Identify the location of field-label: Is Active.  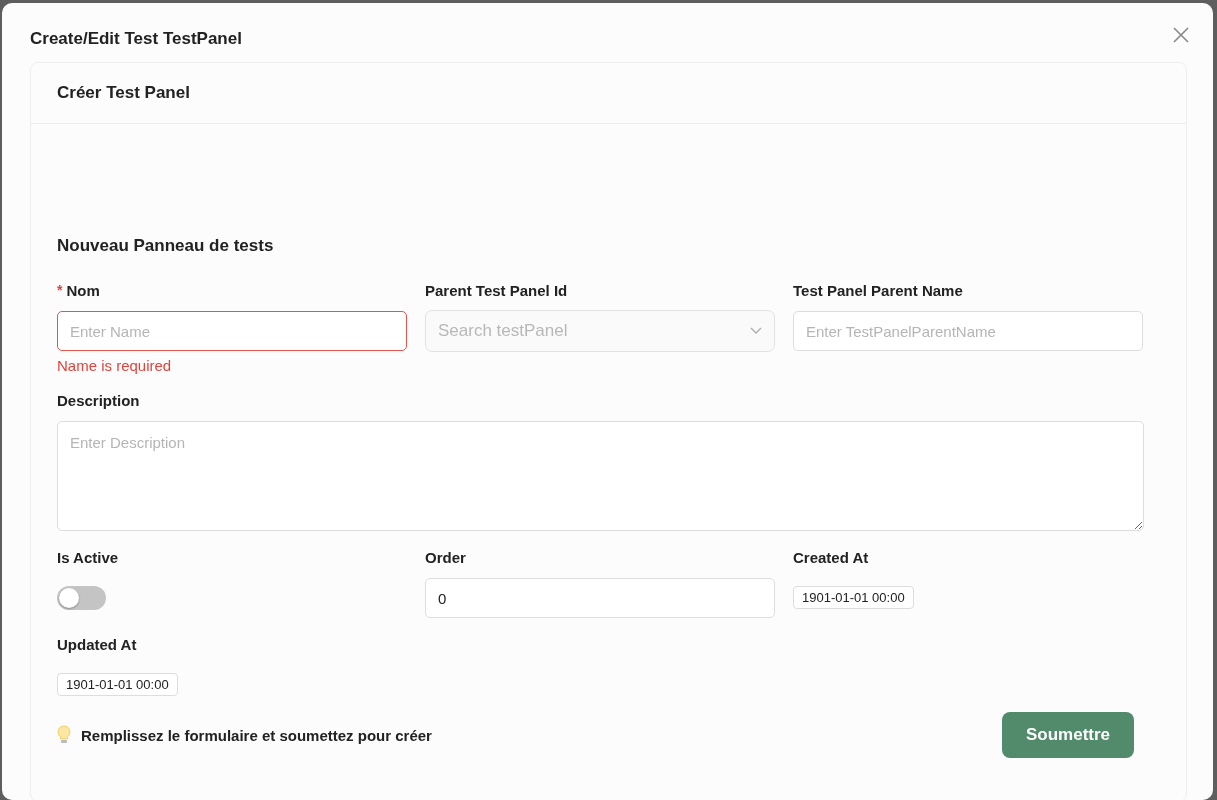
(88, 557).